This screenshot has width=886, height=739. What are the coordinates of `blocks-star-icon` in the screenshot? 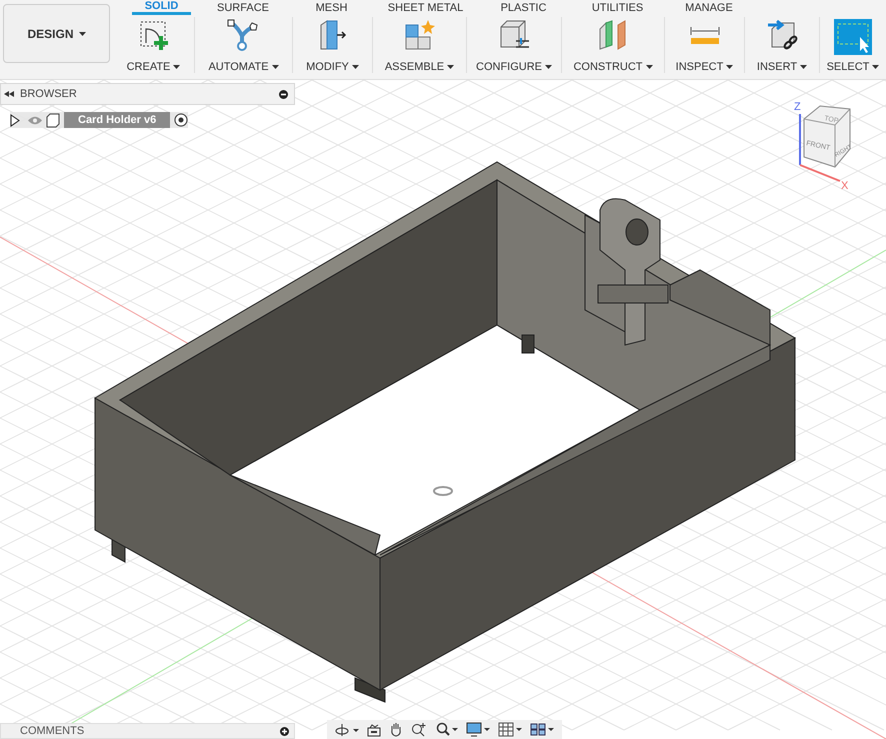 It's located at (420, 35).